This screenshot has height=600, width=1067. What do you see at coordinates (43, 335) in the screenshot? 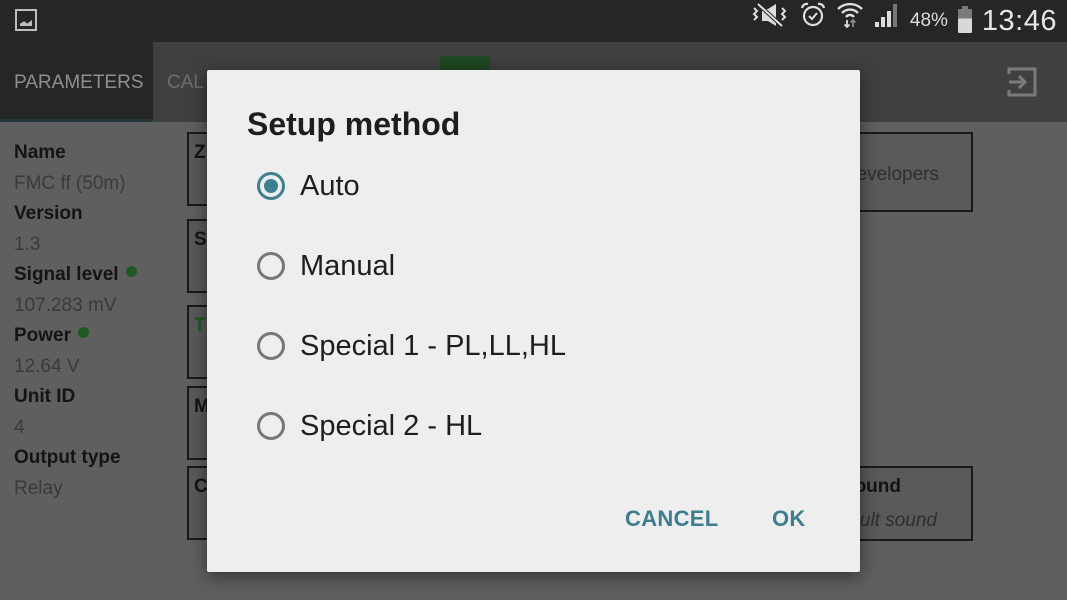
I see `label-text: Power` at bounding box center [43, 335].